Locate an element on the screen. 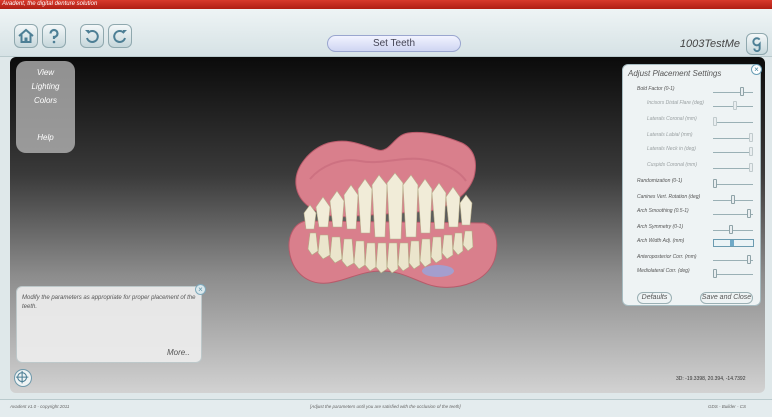 The image size is (772, 417). param-row: Canines Vert. Rotation (deg) is located at coordinates (697, 199).